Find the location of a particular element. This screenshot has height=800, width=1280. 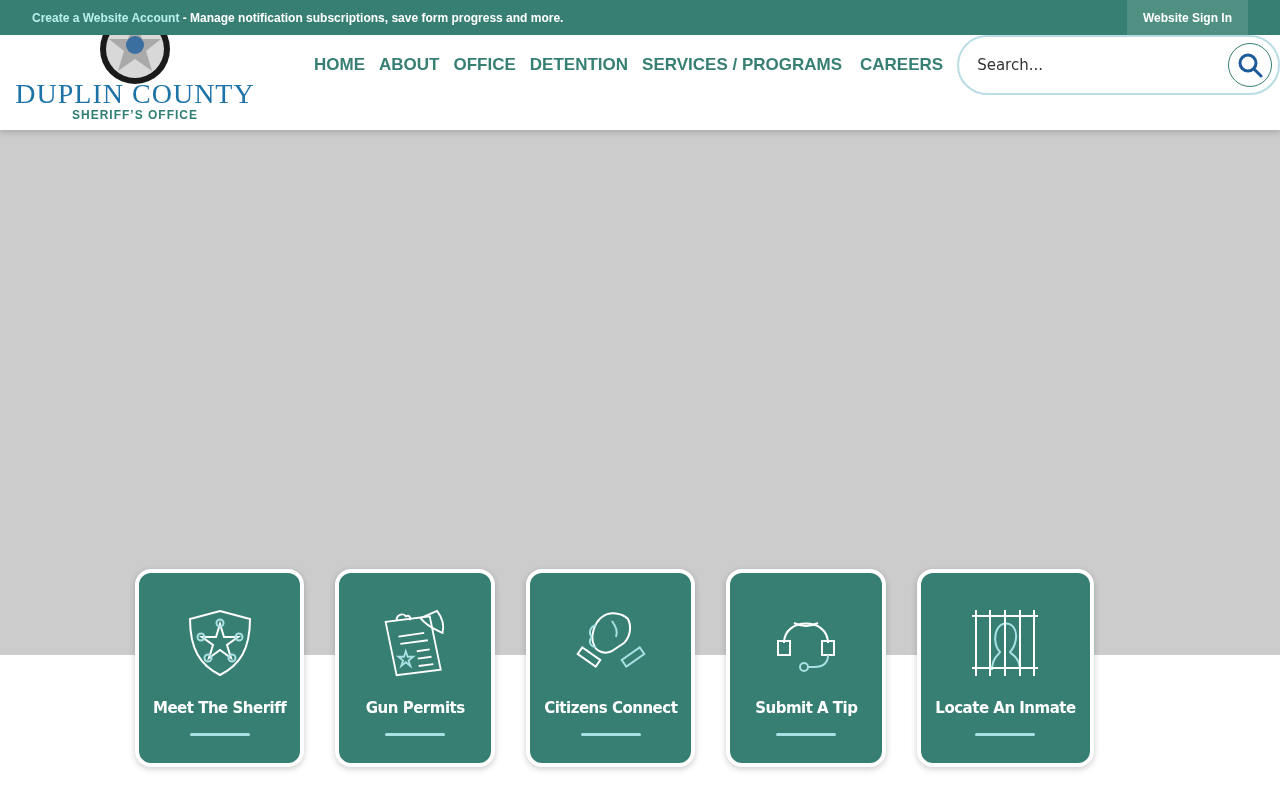

tile-label: Submit A Tip is located at coordinates (806, 708).